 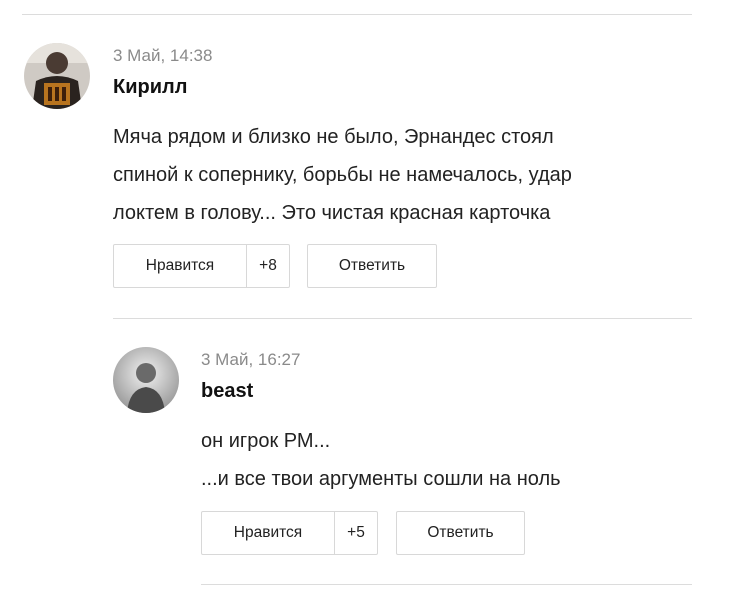 I want to click on comment-author: beast, so click(x=227, y=391).